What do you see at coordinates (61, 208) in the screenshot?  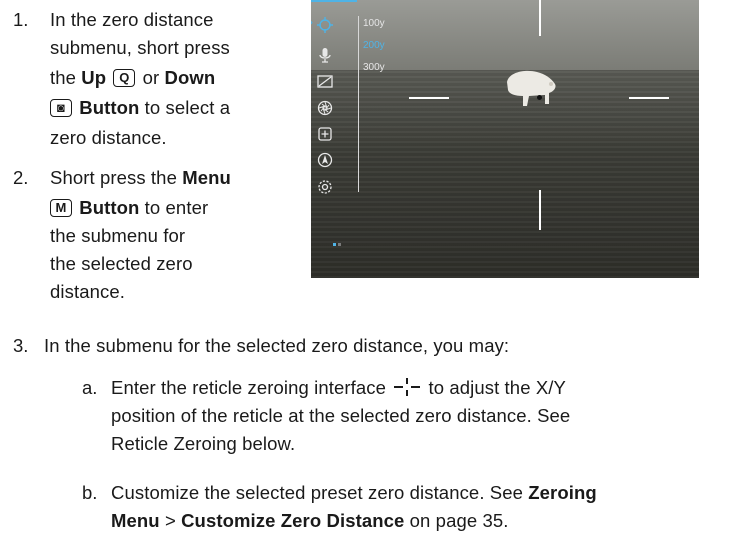 I see `menu-key-icon: M` at bounding box center [61, 208].